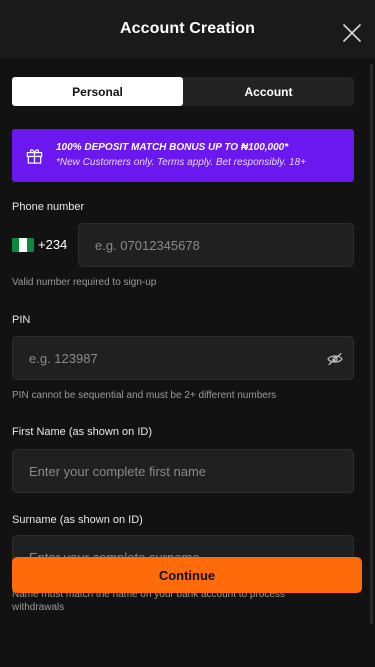  Describe the element at coordinates (23, 245) in the screenshot. I see `nigeria-flag-icon` at that location.